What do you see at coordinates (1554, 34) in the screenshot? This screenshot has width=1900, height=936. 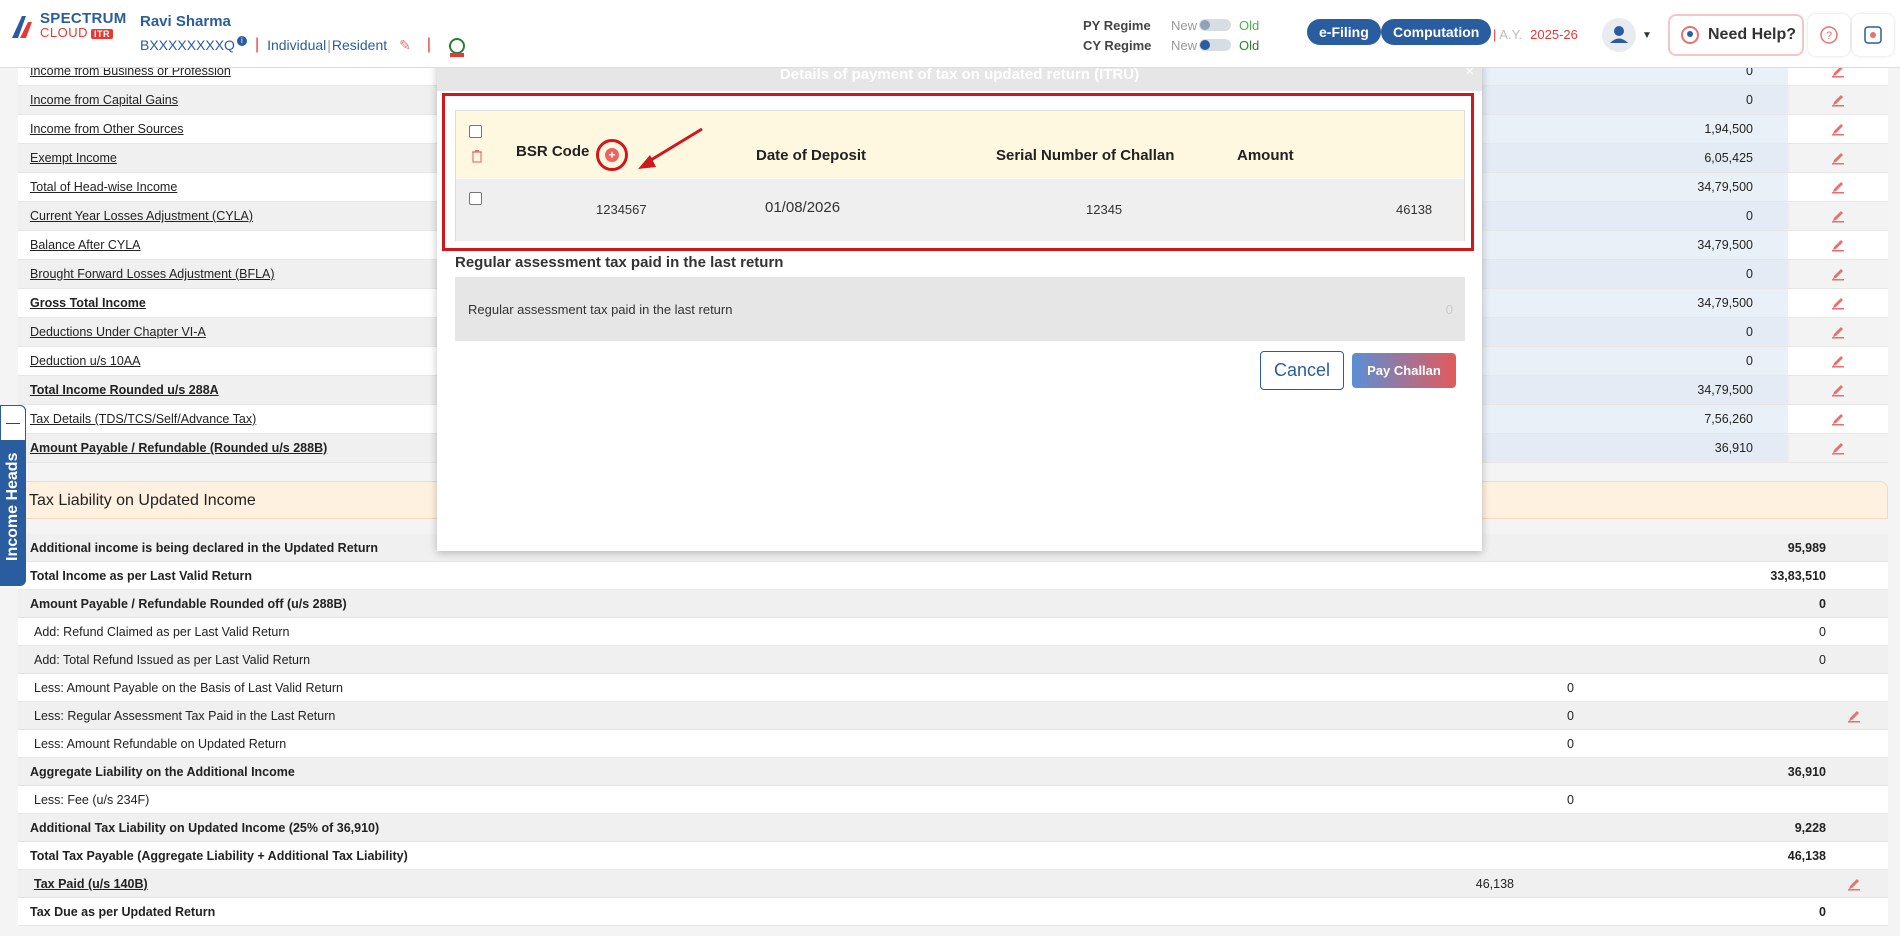 I see `ay-value: 2025-26` at bounding box center [1554, 34].